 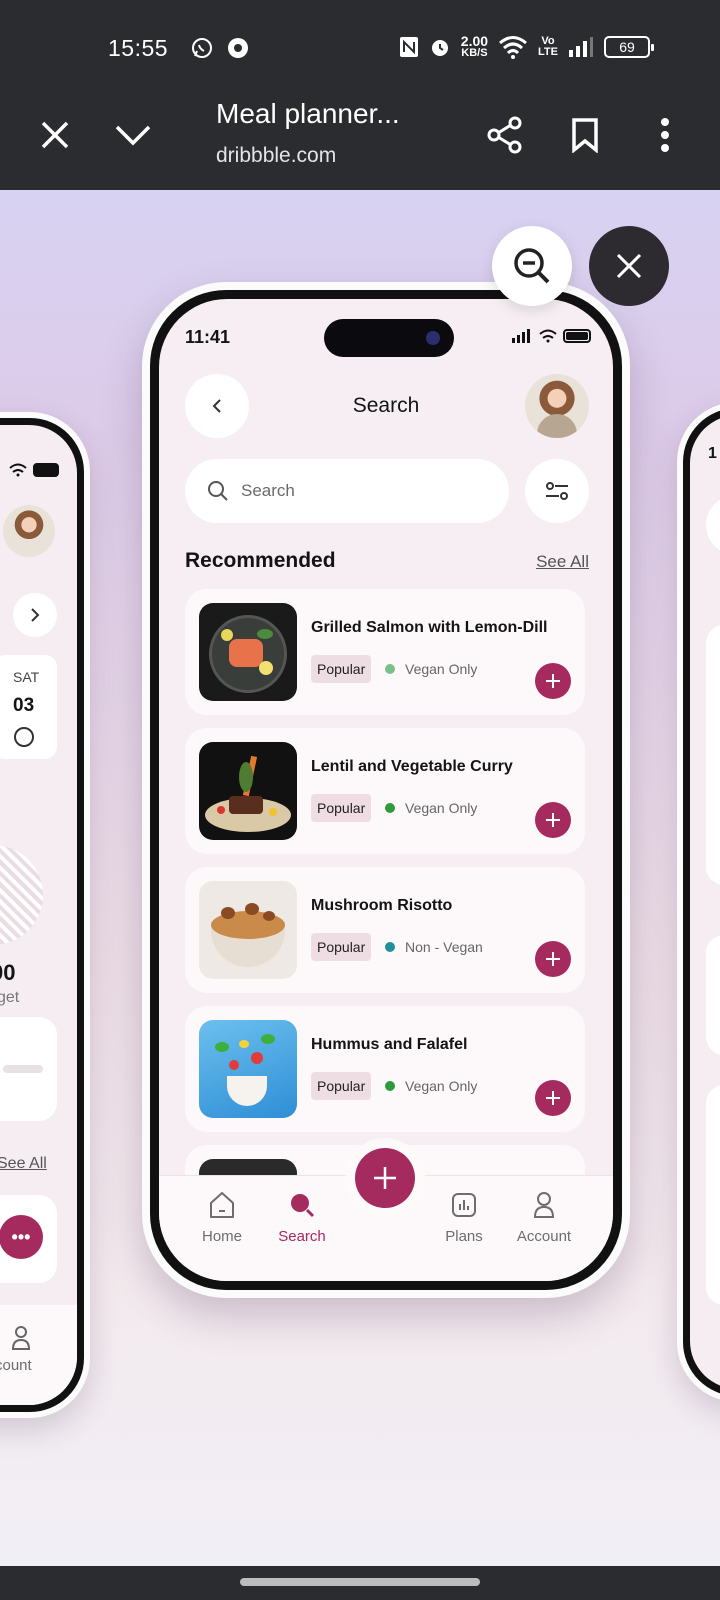 What do you see at coordinates (464, 1236) in the screenshot?
I see `tab-plans-label: Plans` at bounding box center [464, 1236].